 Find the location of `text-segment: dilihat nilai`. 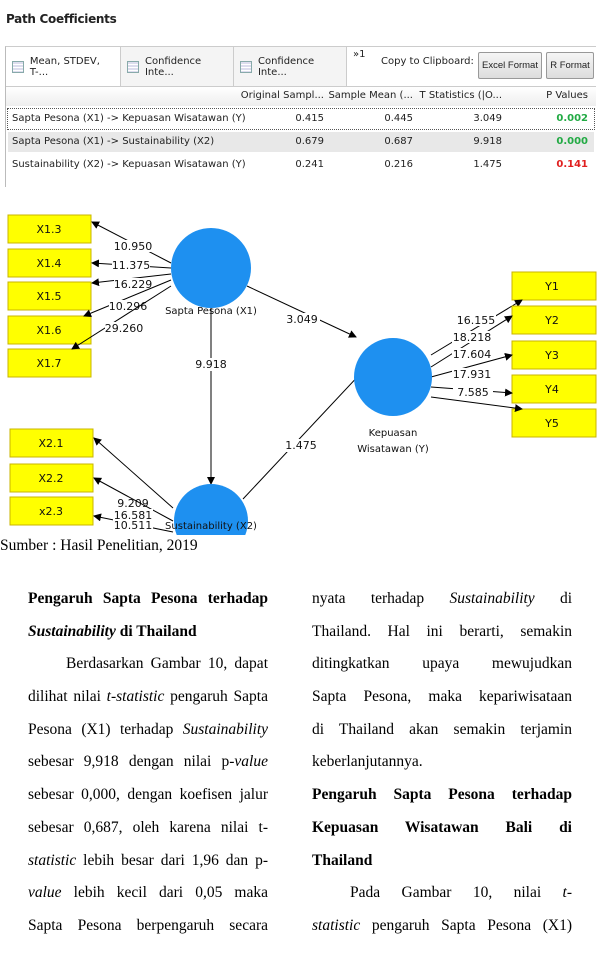

text-segment: dilihat nilai is located at coordinates (67, 697).